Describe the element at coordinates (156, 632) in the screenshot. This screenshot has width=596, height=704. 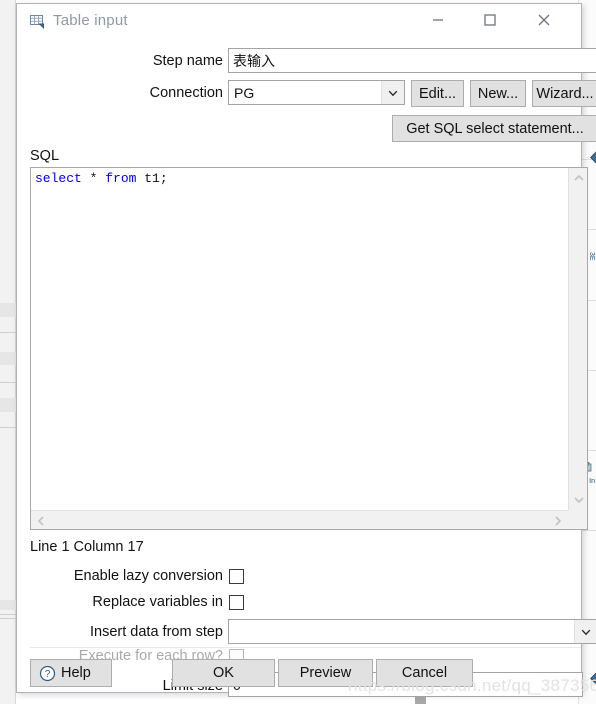
I see `insert-data-from-step-label: Insert data from step` at that location.